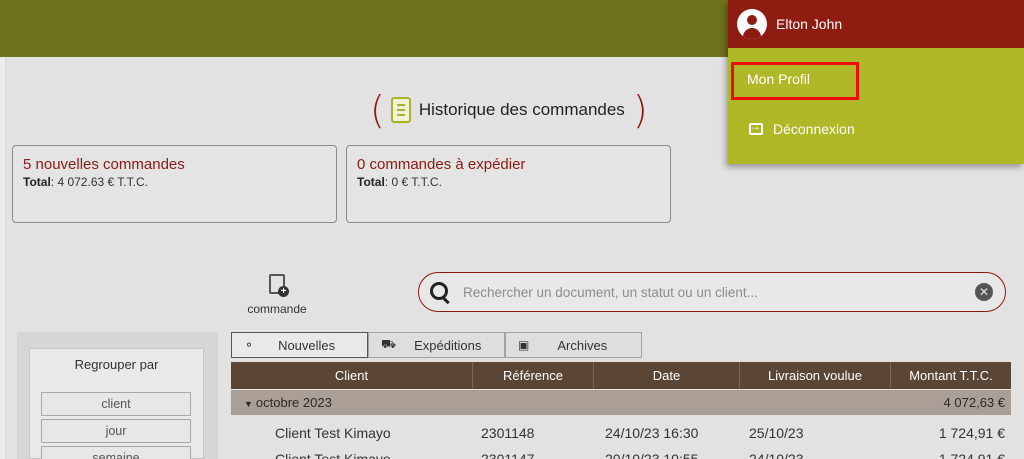 This screenshot has width=1024, height=459. I want to click on search-bar: ✕, so click(712, 292).